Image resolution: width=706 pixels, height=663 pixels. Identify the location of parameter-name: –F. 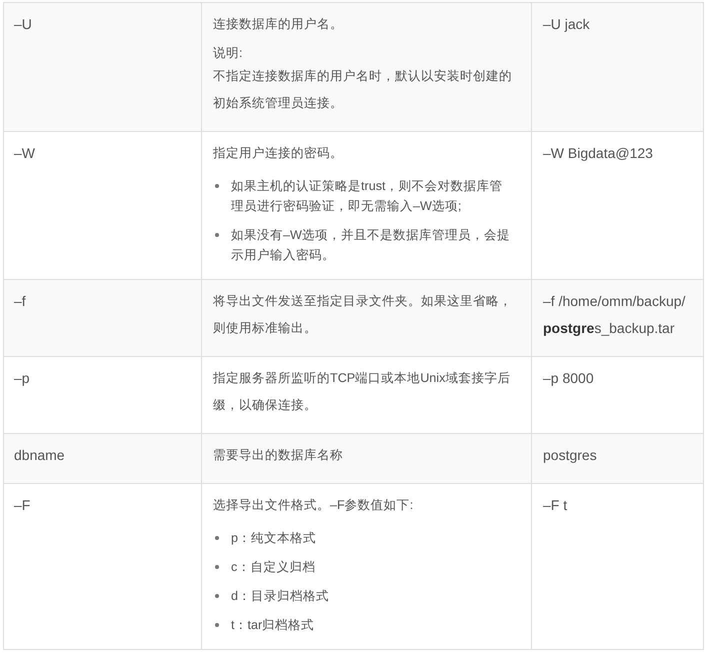
(22, 505).